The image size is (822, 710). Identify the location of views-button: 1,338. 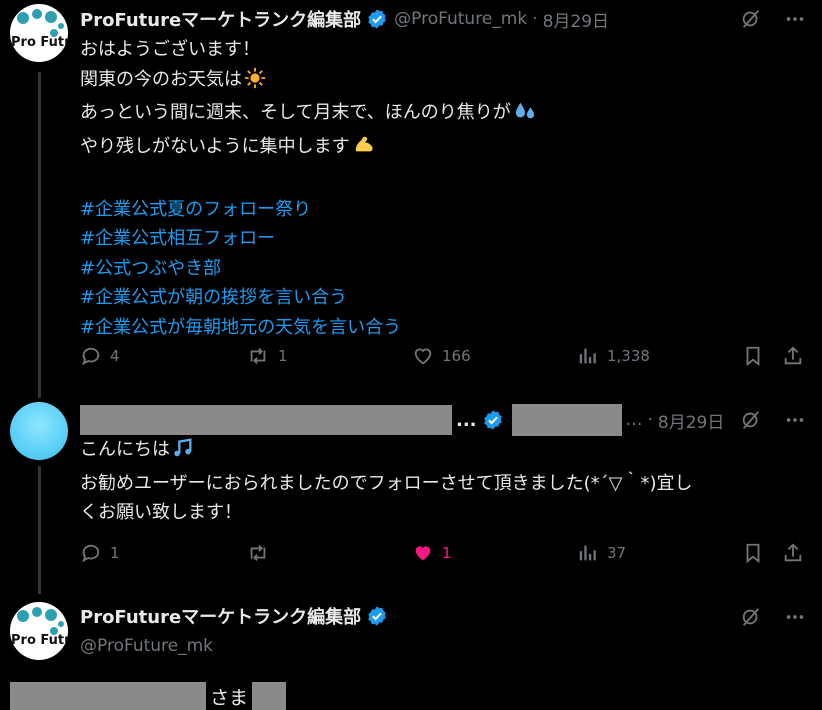
(613, 356).